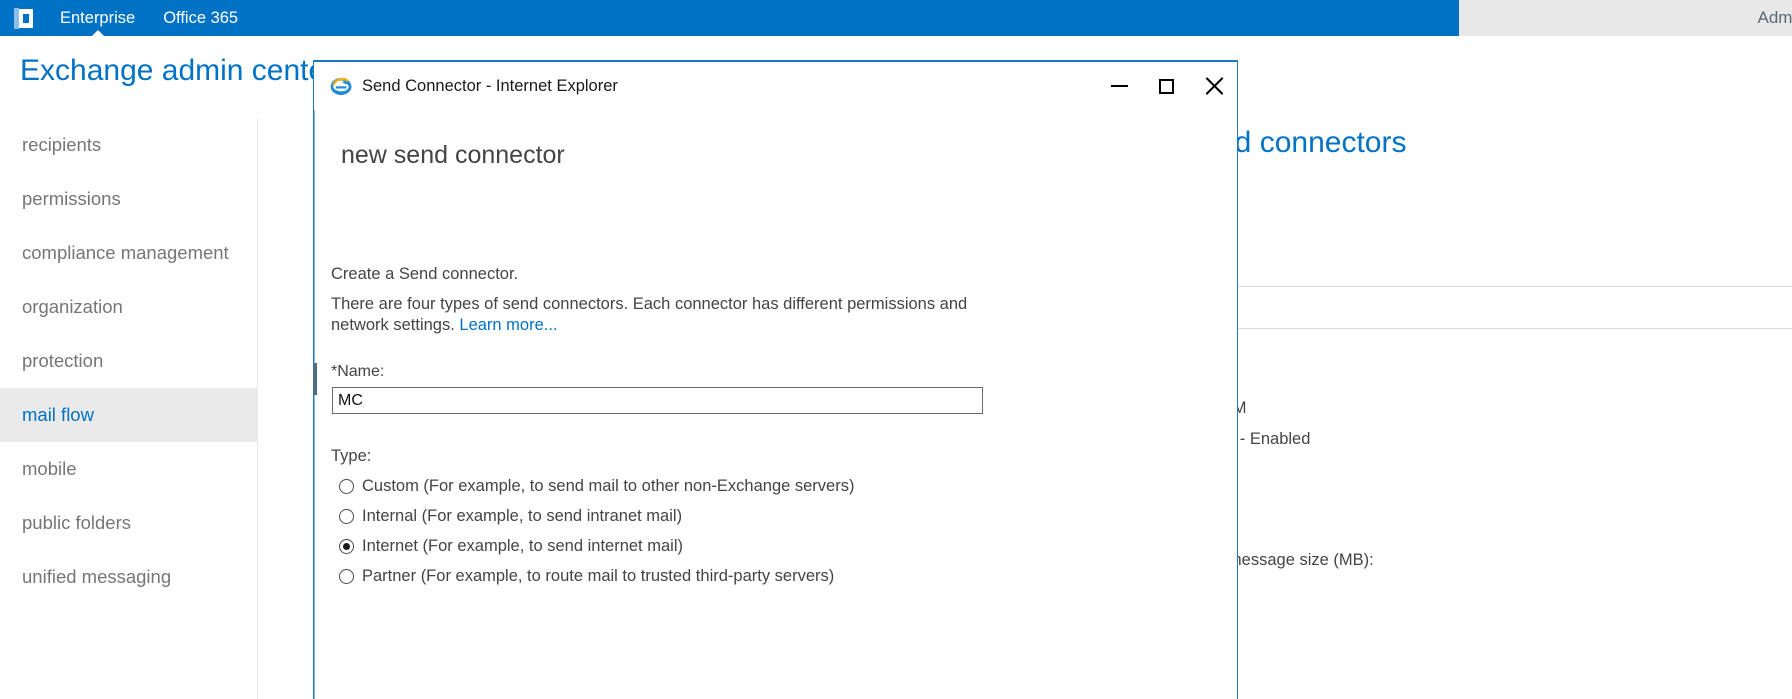 This screenshot has width=1792, height=699. What do you see at coordinates (657, 400) in the screenshot?
I see `name-input` at bounding box center [657, 400].